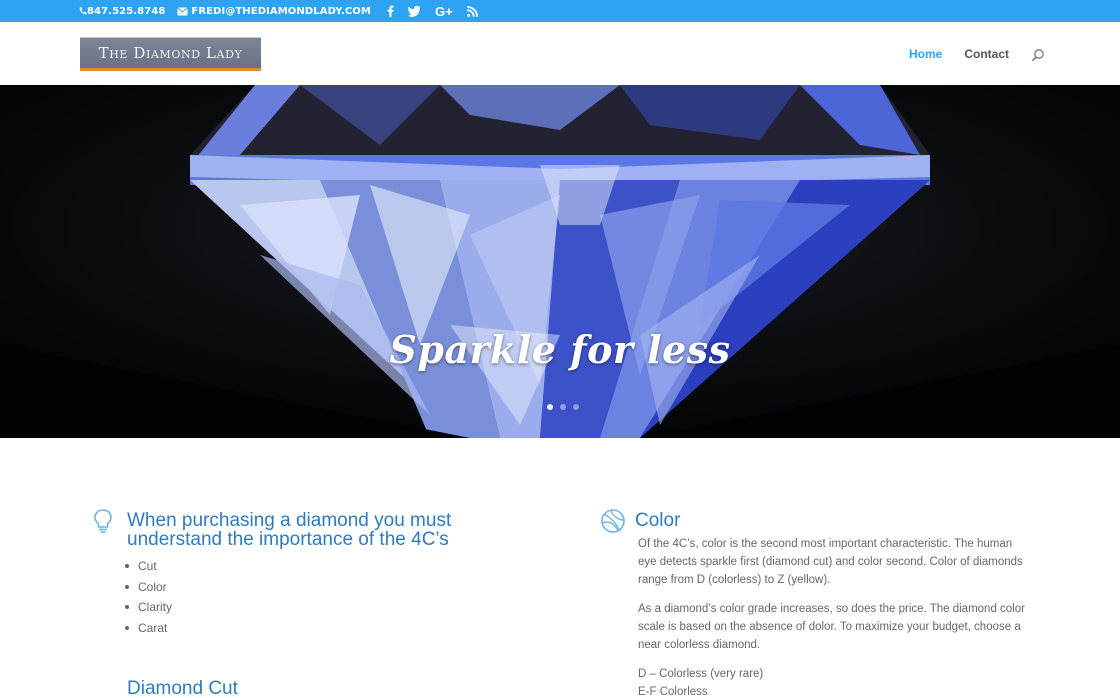  Describe the element at coordinates (986, 54) in the screenshot. I see `nav-contact: Contact` at that location.